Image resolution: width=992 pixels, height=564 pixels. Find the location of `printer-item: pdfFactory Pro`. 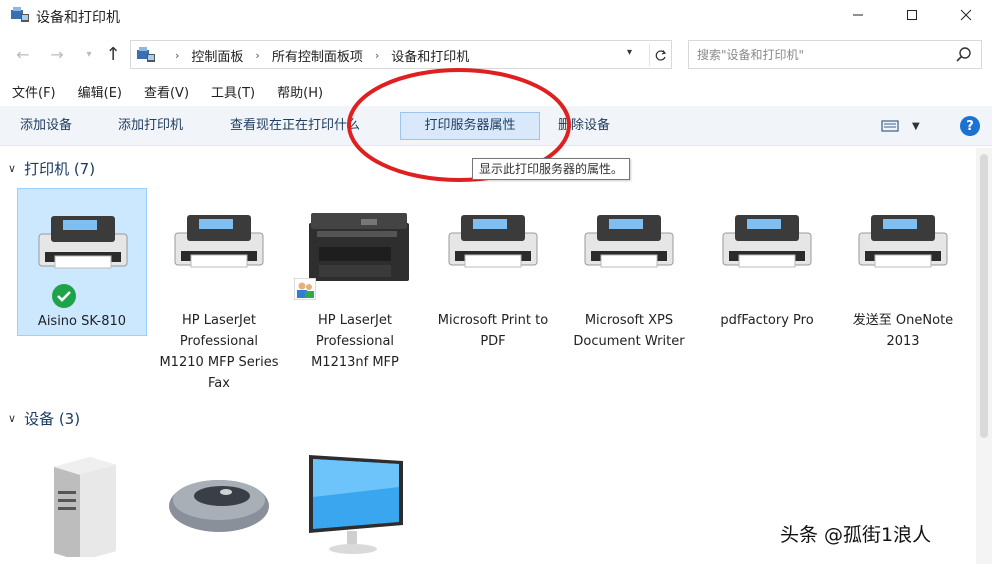

printer-item: pdfFactory Pro is located at coordinates (767, 259).